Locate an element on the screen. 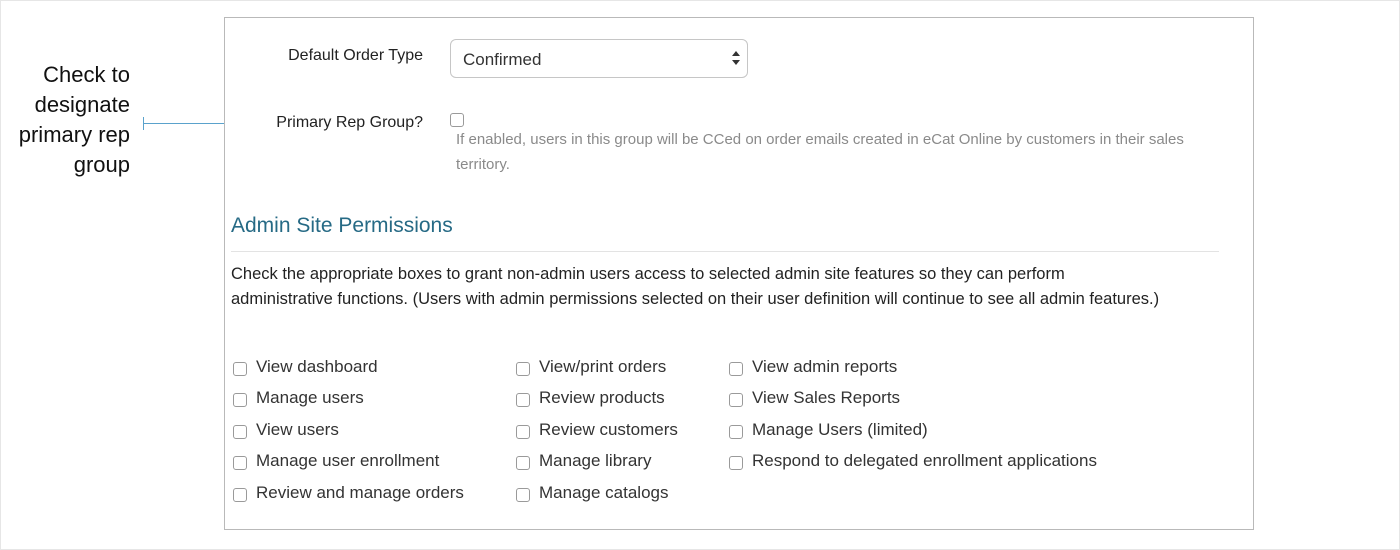  callout-line-3: primary rep is located at coordinates (74, 134).